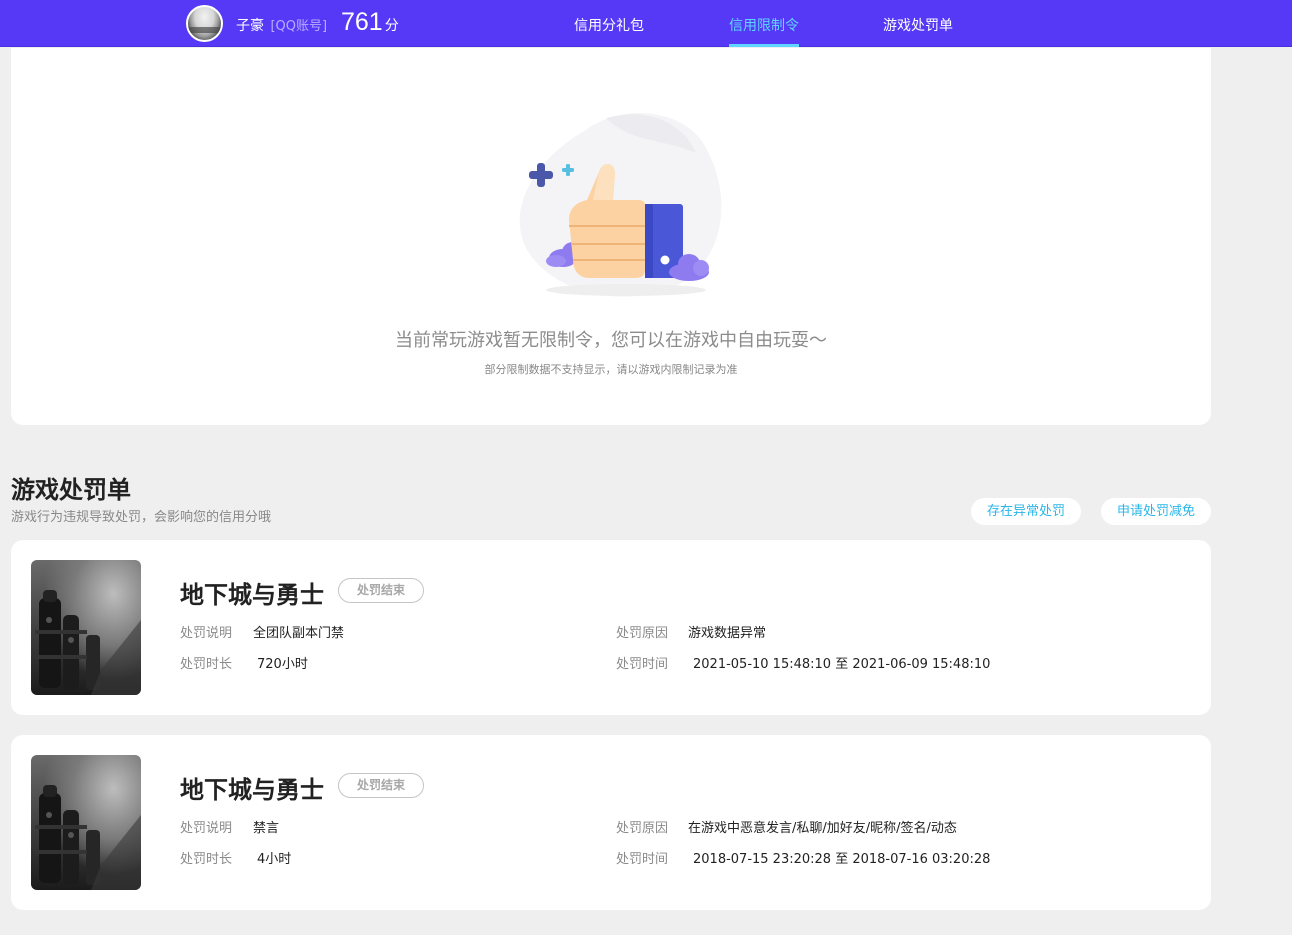 Image resolution: width=1292 pixels, height=935 pixels. What do you see at coordinates (727, 633) in the screenshot?
I see `reason-value: 游戏数据异常` at bounding box center [727, 633].